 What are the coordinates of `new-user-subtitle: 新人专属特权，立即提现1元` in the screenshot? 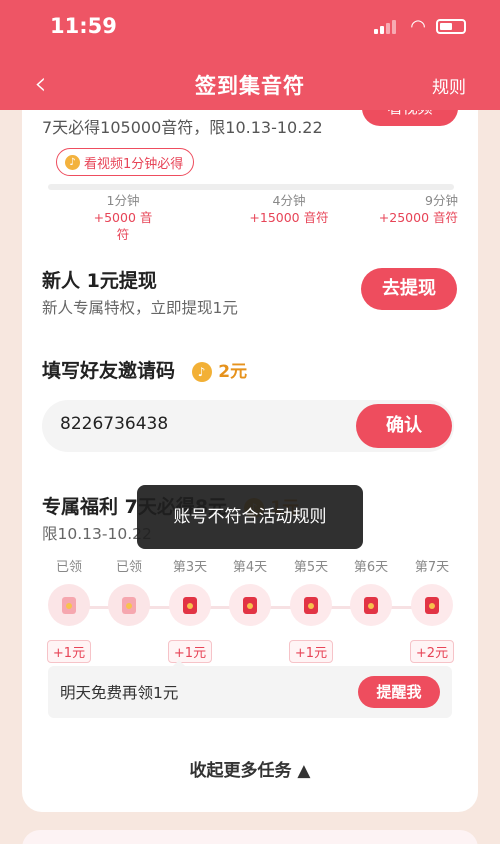 It's located at (140, 308).